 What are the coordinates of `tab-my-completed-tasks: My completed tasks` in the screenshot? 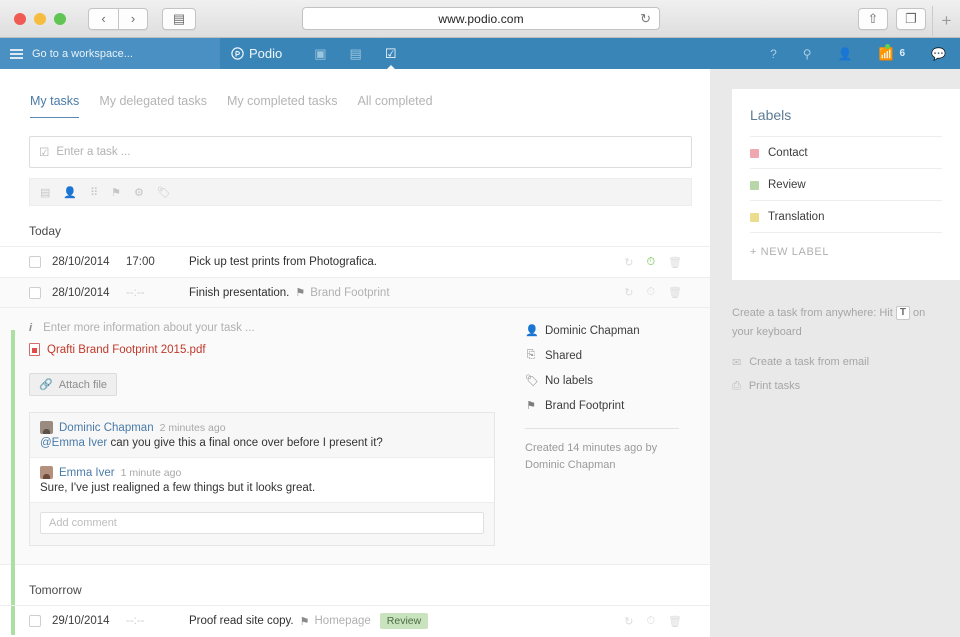 It's located at (282, 106).